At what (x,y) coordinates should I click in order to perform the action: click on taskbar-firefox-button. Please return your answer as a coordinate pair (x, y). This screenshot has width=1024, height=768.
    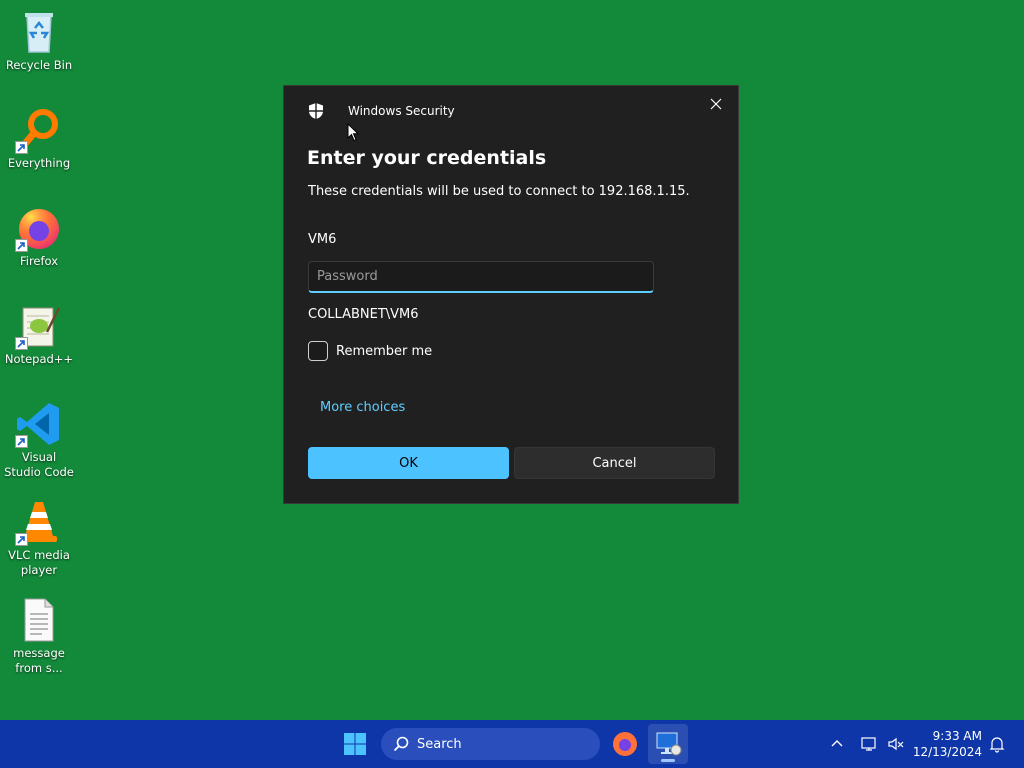
    Looking at the image, I should click on (625, 744).